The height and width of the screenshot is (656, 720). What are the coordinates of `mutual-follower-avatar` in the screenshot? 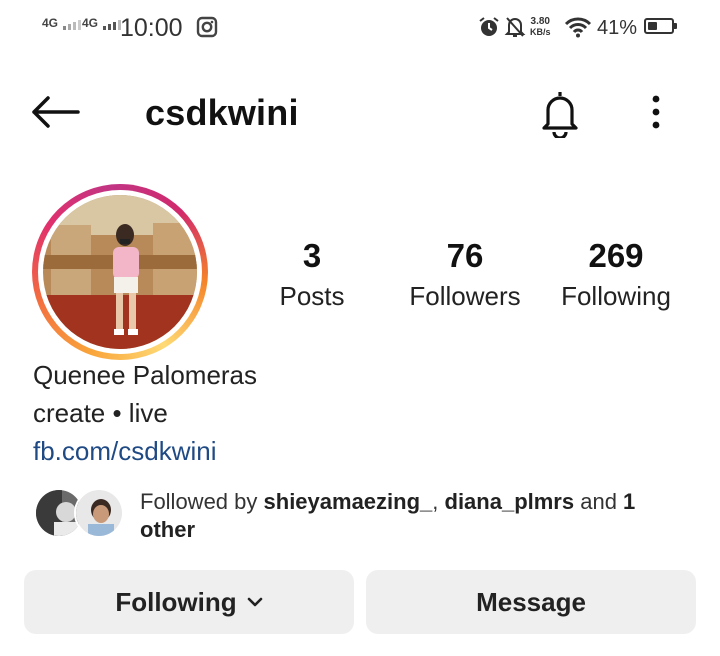 It's located at (99, 513).